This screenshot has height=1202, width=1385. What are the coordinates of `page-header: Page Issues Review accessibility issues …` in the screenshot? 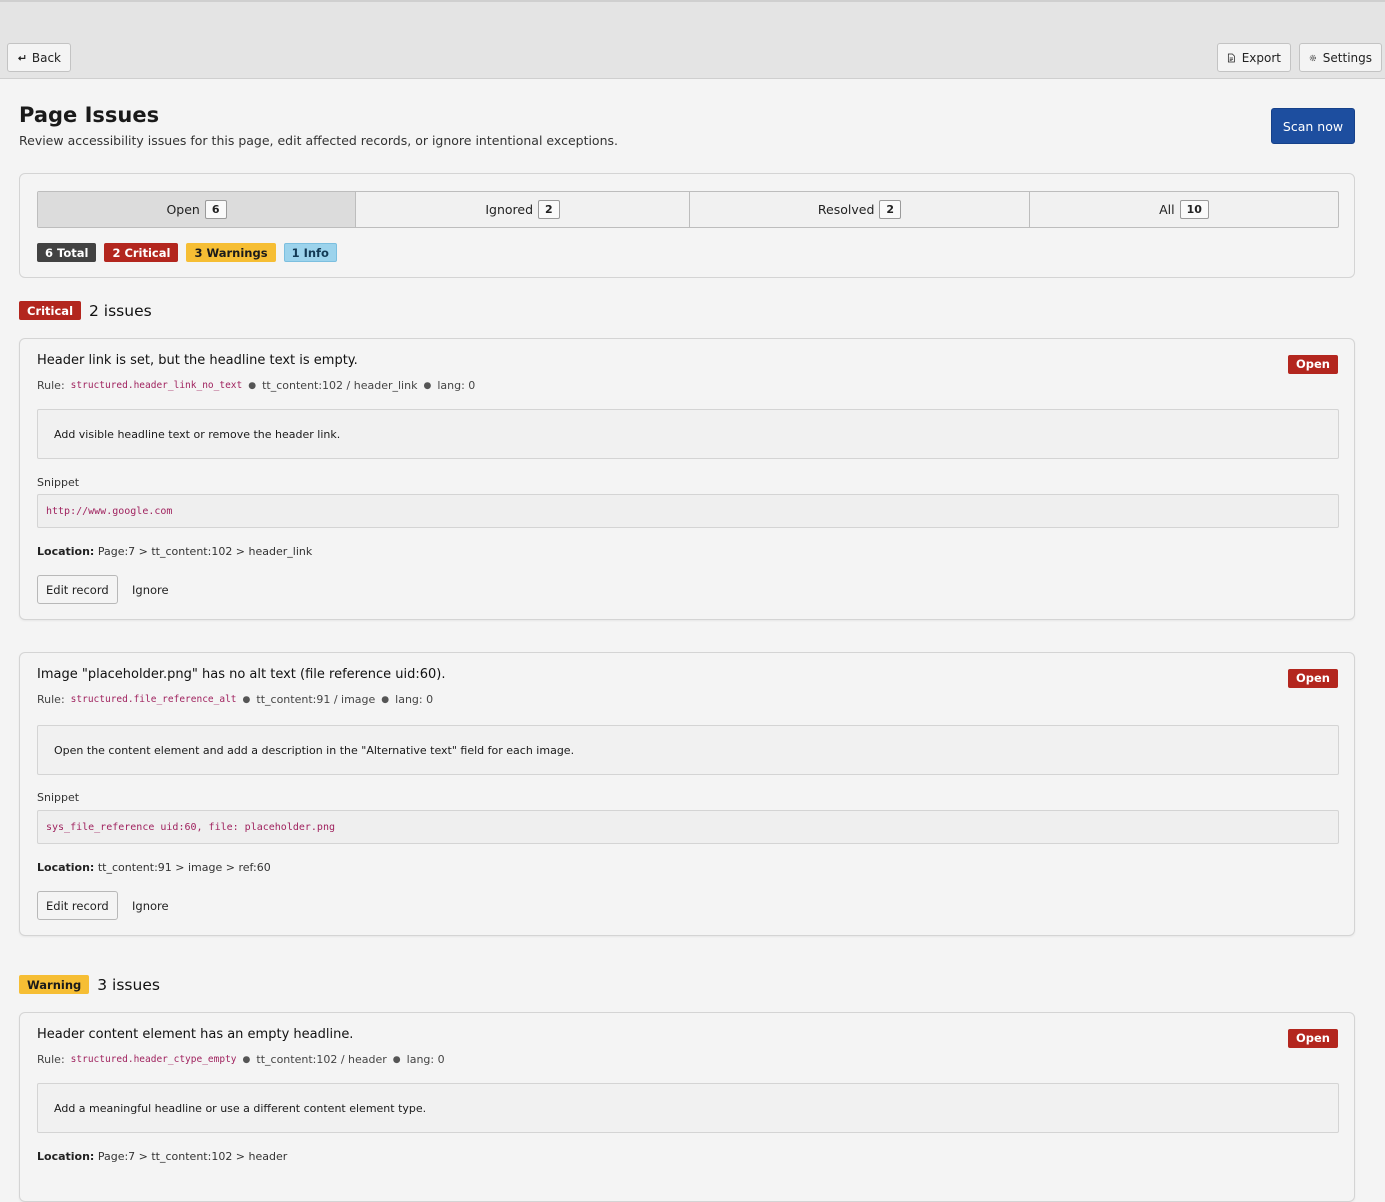 It's located at (318, 125).